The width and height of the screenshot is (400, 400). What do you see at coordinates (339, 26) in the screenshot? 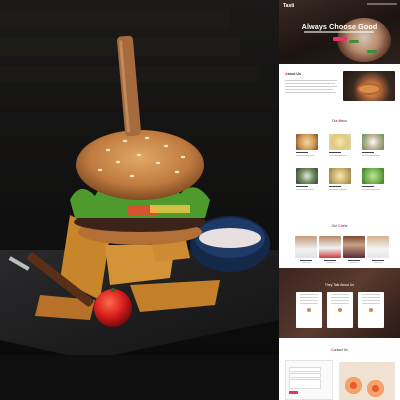
I see `hero-title: Always Choose Good` at bounding box center [339, 26].